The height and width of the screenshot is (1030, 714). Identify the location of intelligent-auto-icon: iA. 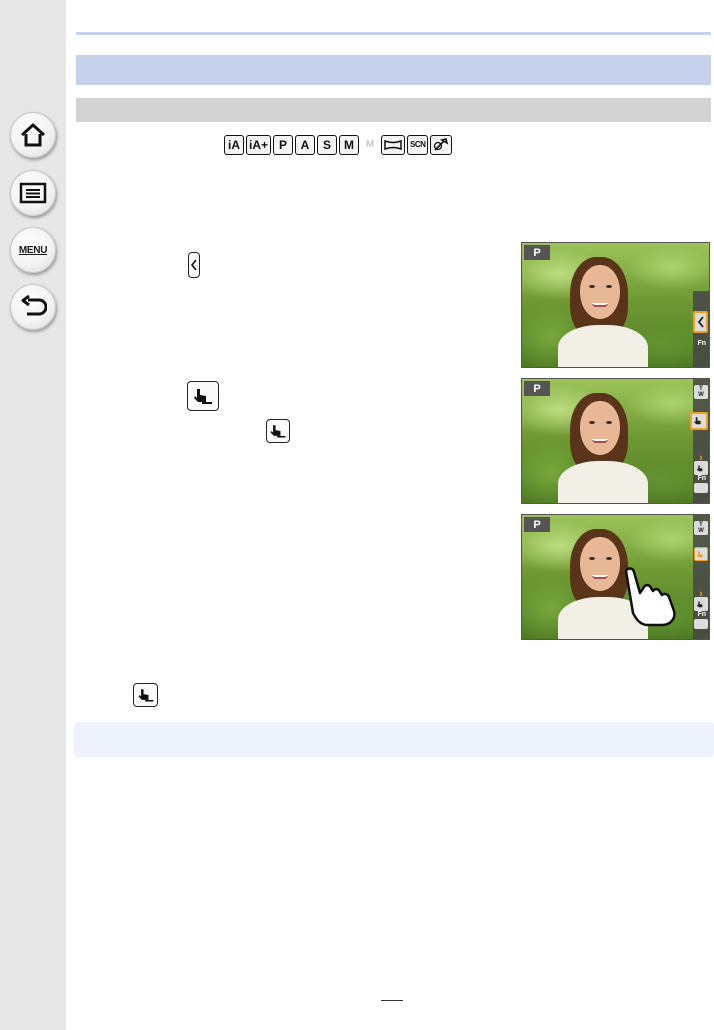
(234, 145).